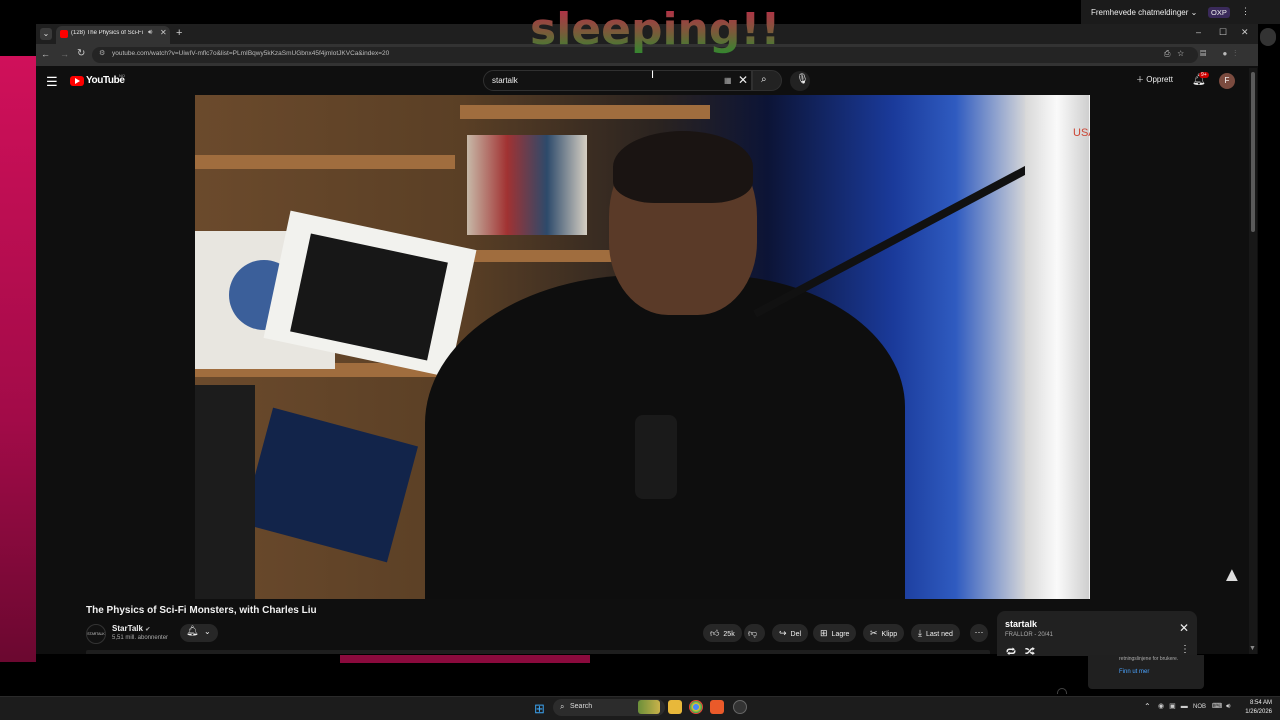 The height and width of the screenshot is (720, 1280). I want to click on loop-icon: 🔁︎, so click(1011, 651).